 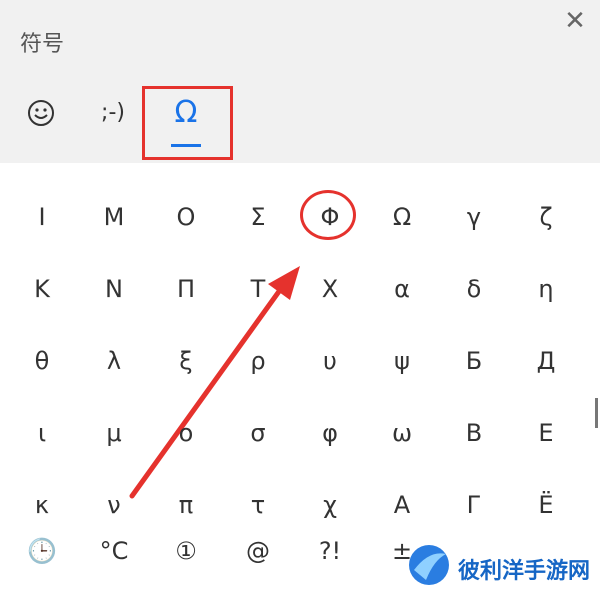 What do you see at coordinates (258, 289) in the screenshot?
I see `symbol-key: Τ` at bounding box center [258, 289].